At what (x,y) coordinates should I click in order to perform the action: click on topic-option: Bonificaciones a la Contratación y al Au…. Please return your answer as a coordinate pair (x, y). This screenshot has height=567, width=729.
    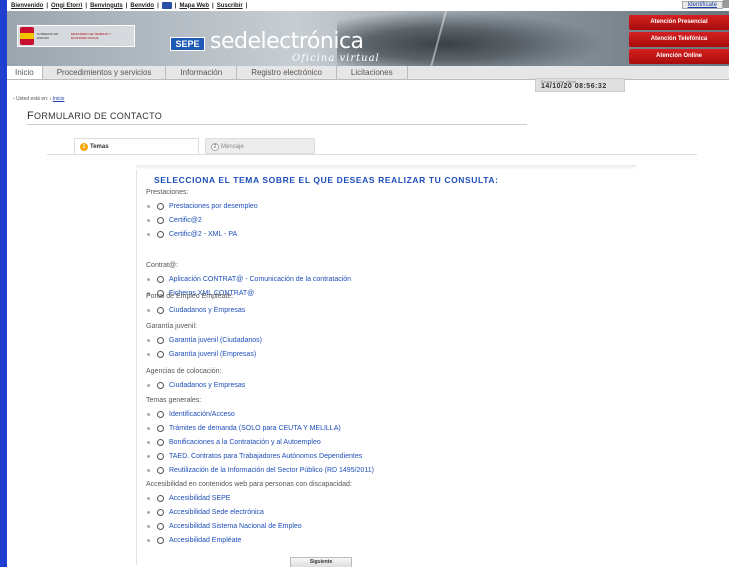
    Looking at the image, I should click on (260, 442).